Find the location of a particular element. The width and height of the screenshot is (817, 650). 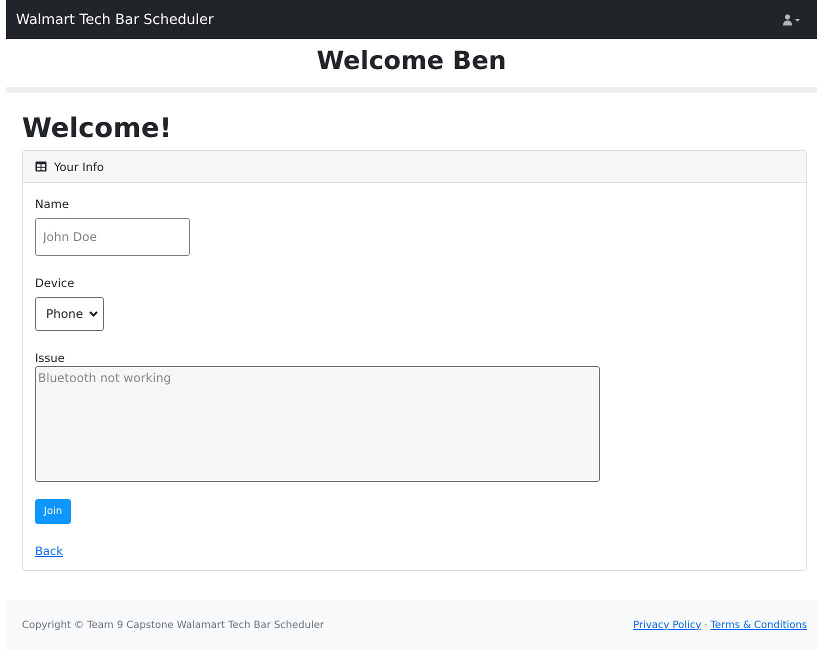

user-menu-button is located at coordinates (792, 20).